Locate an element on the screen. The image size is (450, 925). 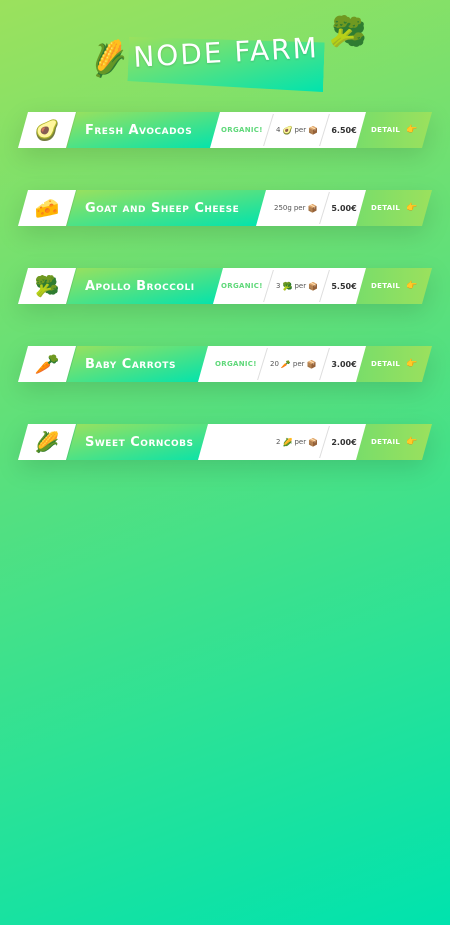
product-price: 2.00€ is located at coordinates (344, 442).